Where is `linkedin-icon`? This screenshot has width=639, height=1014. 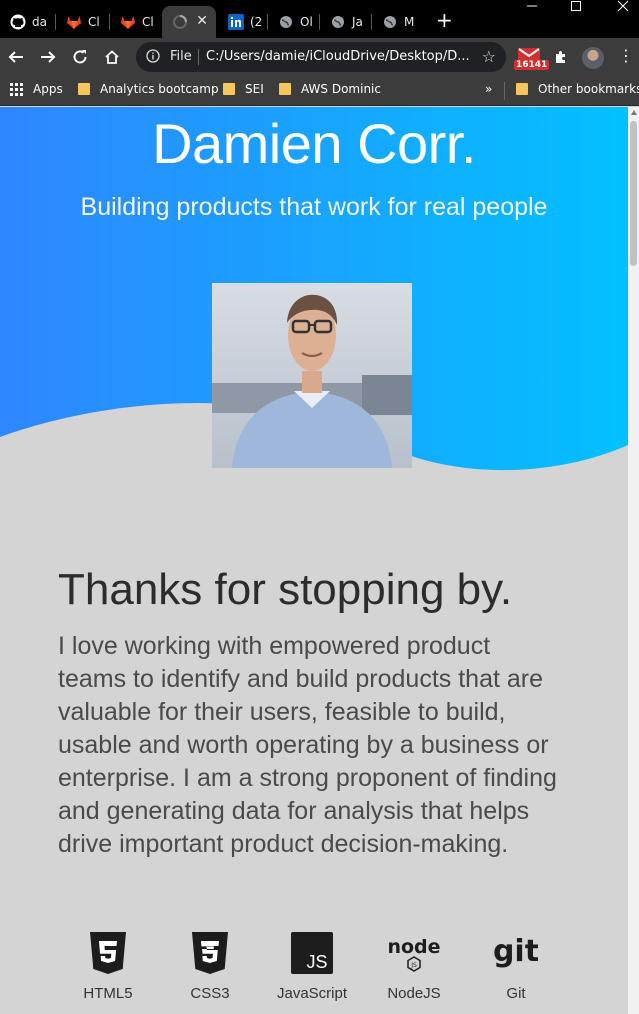
linkedin-icon is located at coordinates (236, 22).